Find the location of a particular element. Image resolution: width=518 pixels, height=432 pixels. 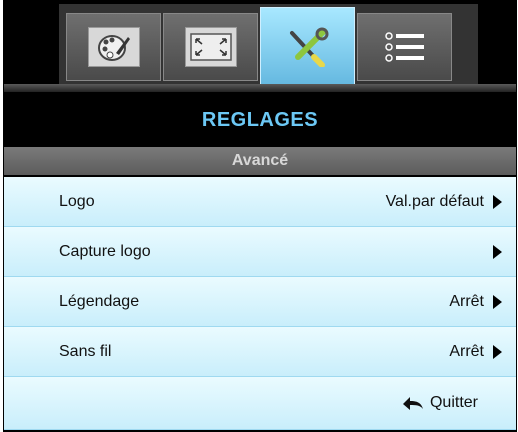

tab-image is located at coordinates (113, 47).